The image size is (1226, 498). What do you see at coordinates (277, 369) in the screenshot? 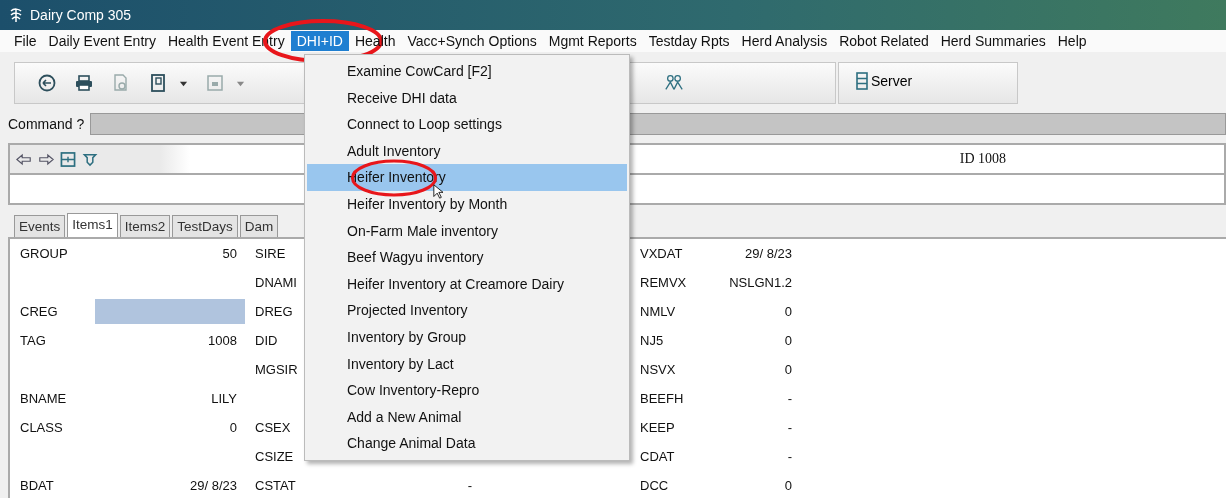
I see `field-label: MGSIR` at bounding box center [277, 369].